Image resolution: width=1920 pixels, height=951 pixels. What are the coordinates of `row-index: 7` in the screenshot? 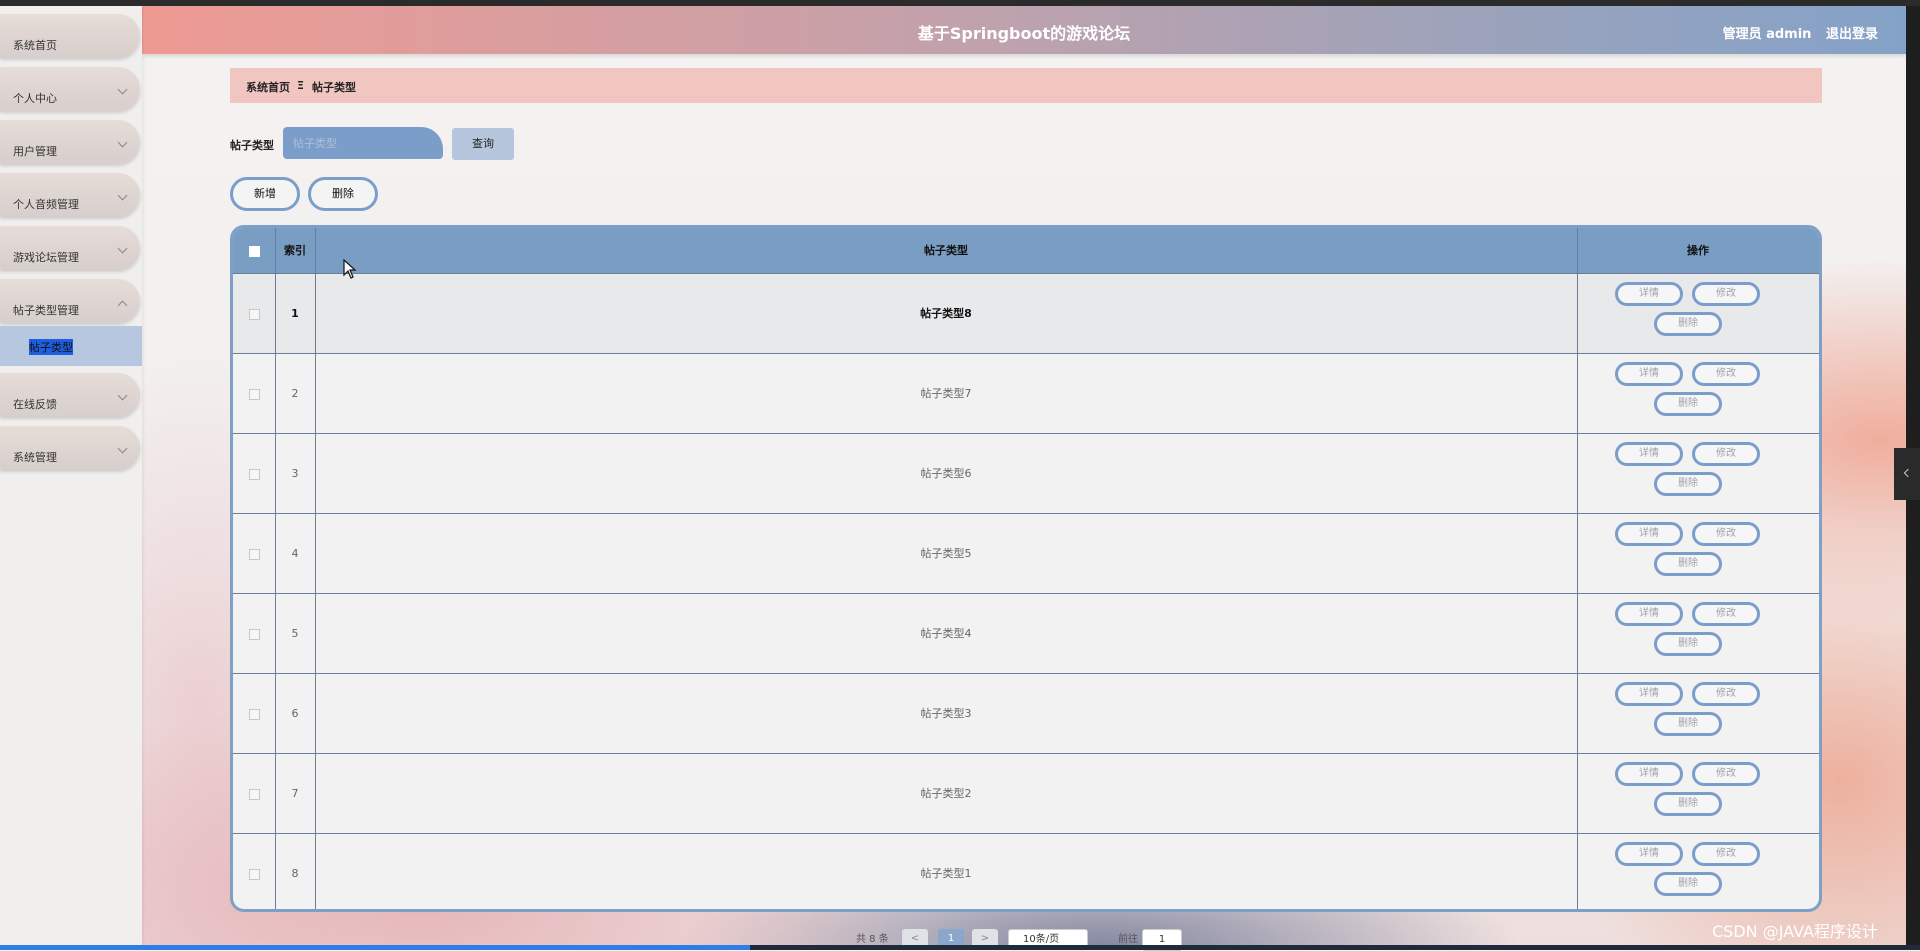 It's located at (295, 793).